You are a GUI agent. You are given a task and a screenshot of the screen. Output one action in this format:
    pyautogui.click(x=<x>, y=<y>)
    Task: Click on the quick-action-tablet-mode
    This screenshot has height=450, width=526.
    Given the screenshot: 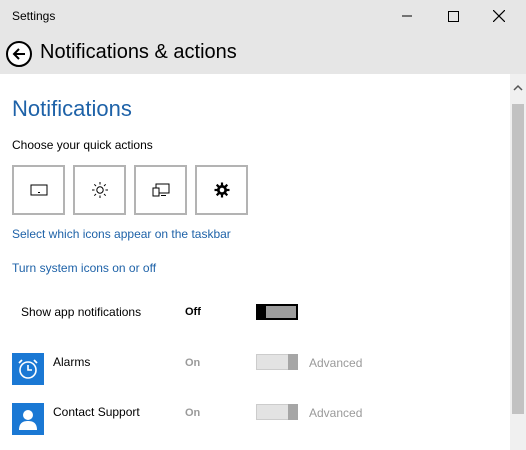 What is the action you would take?
    pyautogui.click(x=38, y=190)
    